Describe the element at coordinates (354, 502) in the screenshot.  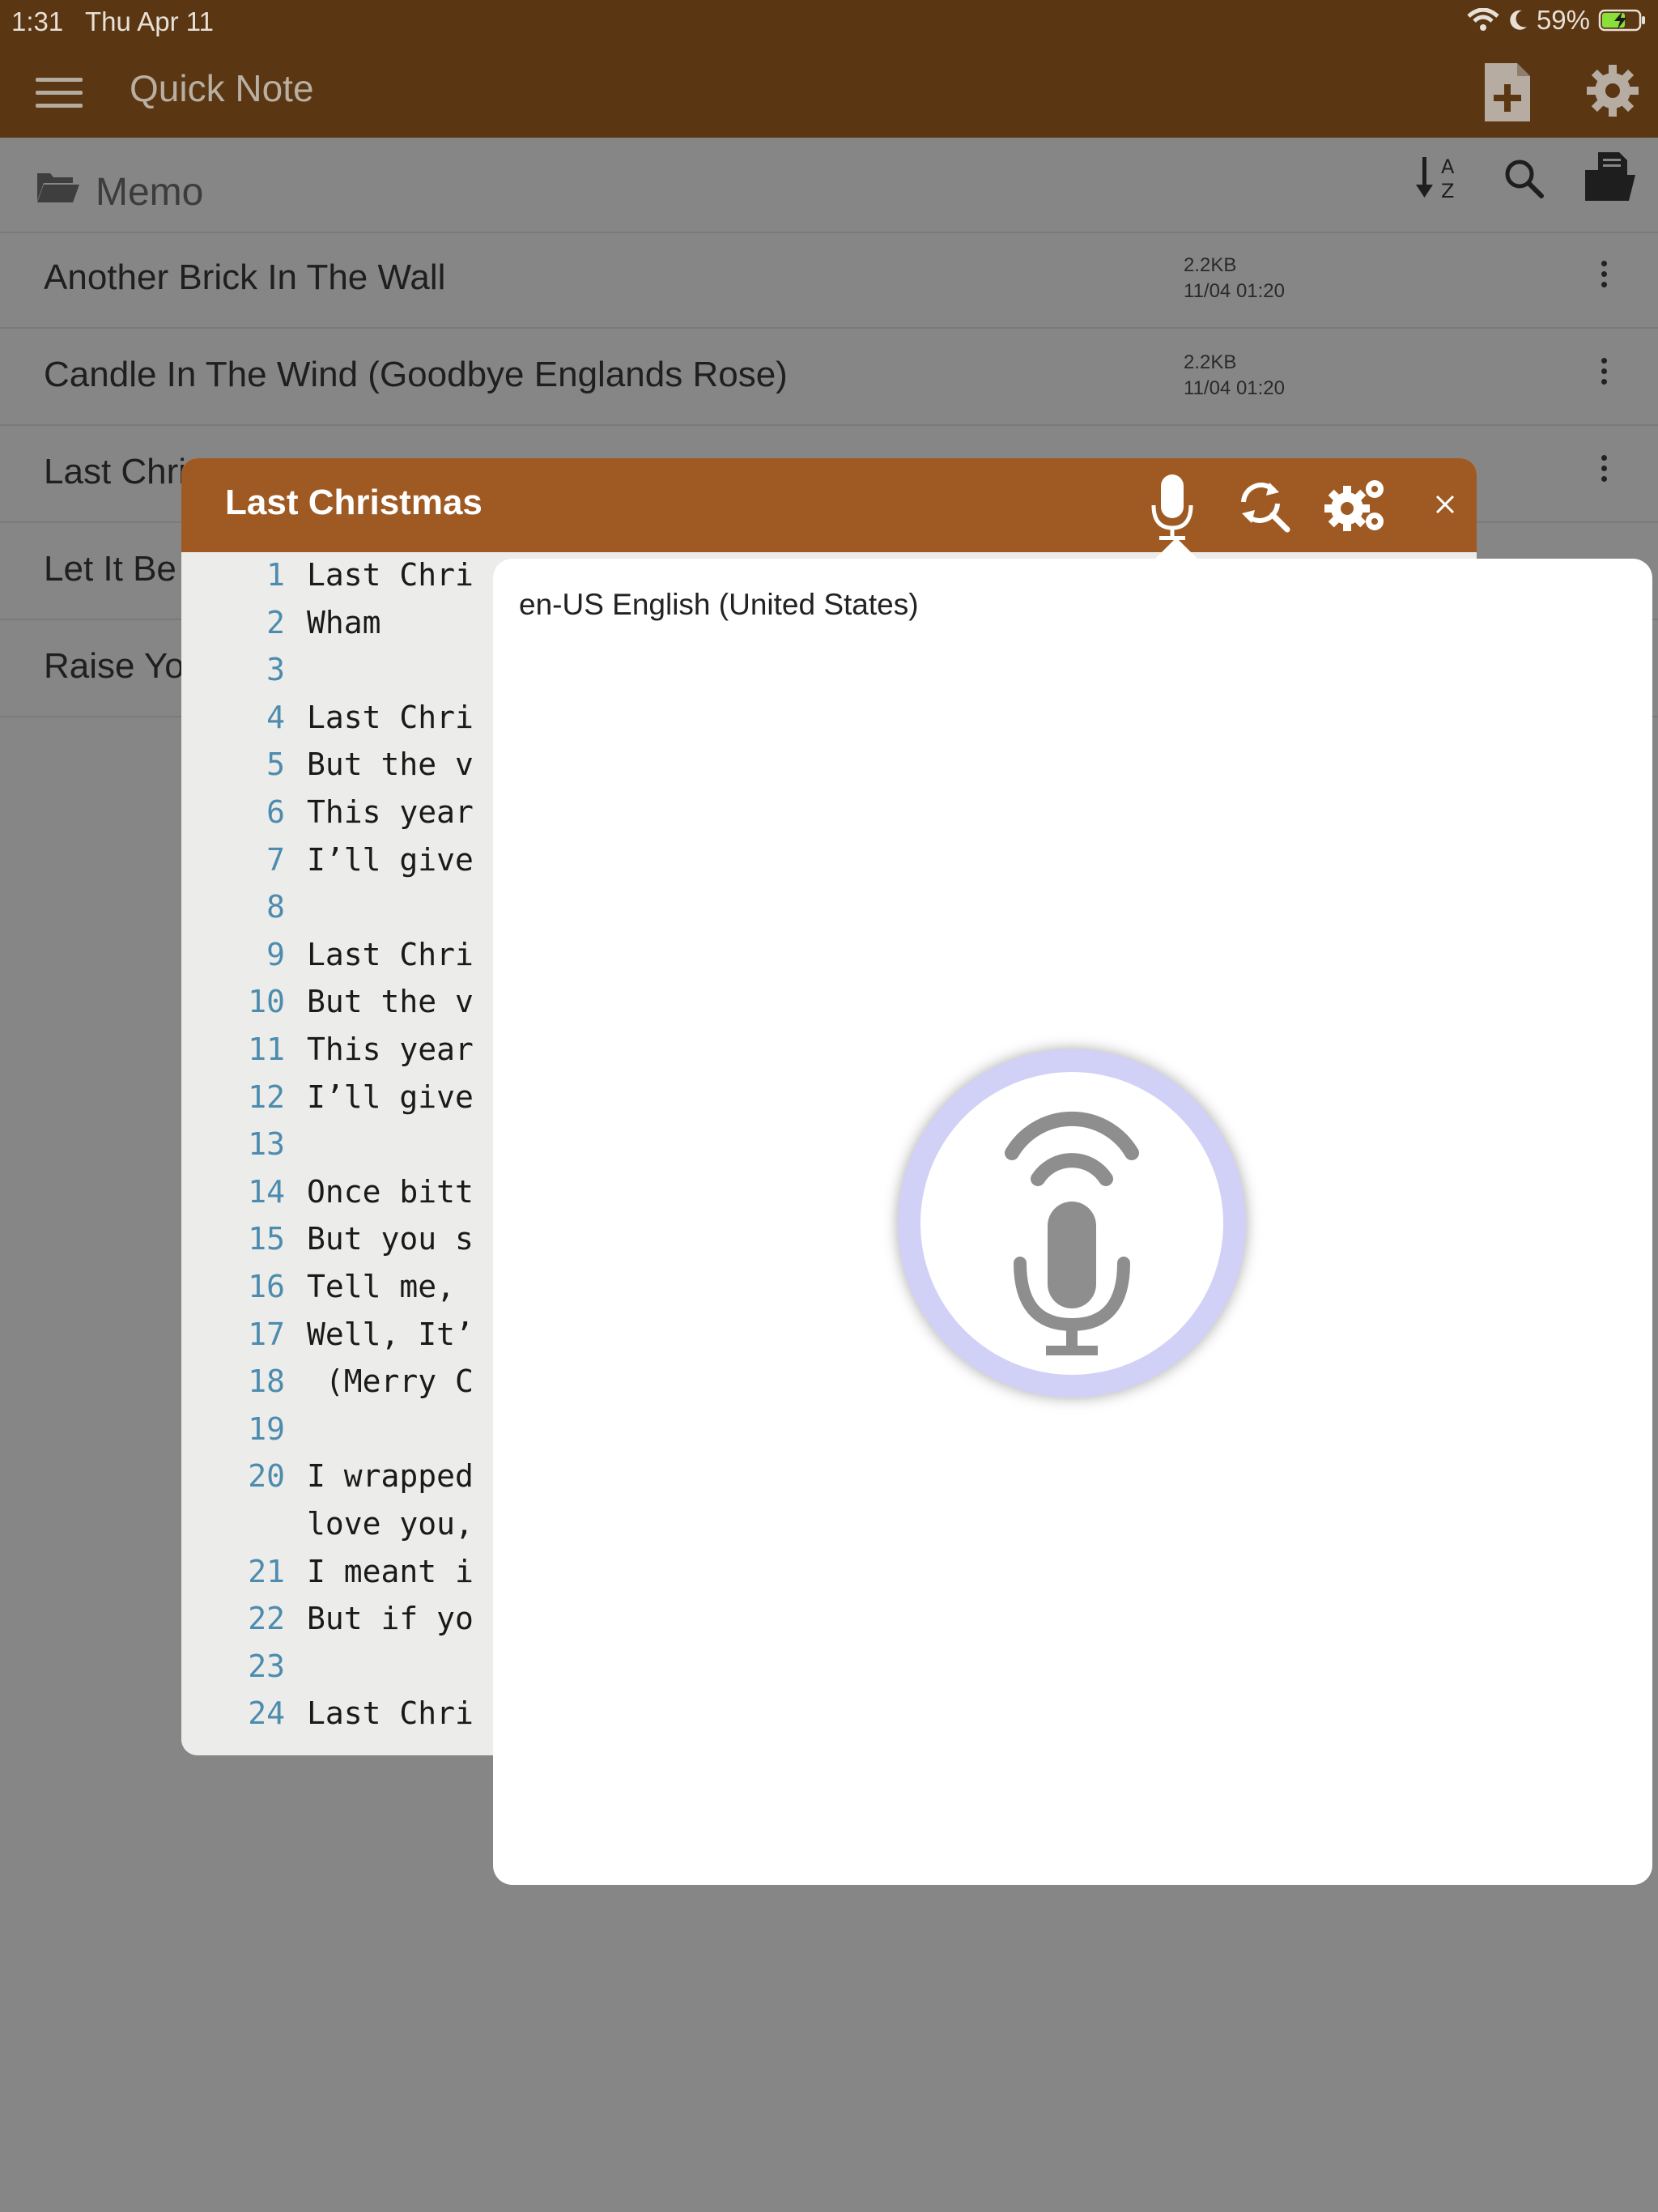
I see `editor-title: Last Christmas` at that location.